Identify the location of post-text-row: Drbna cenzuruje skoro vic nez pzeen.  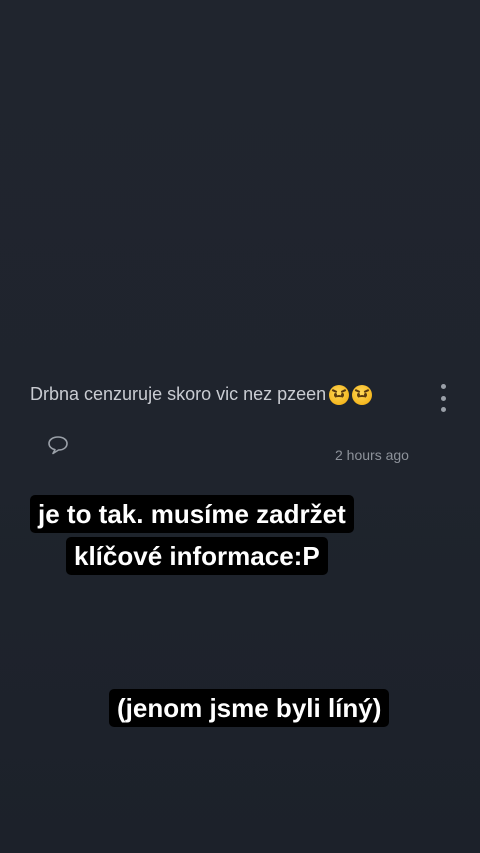
(201, 394).